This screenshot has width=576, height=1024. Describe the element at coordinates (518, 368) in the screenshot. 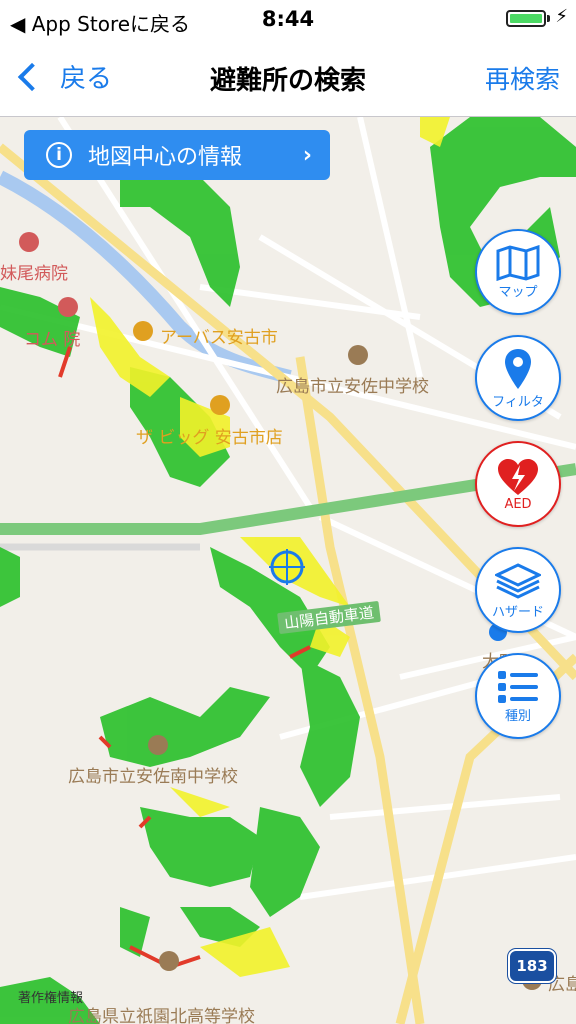

I see `pin-icon` at that location.